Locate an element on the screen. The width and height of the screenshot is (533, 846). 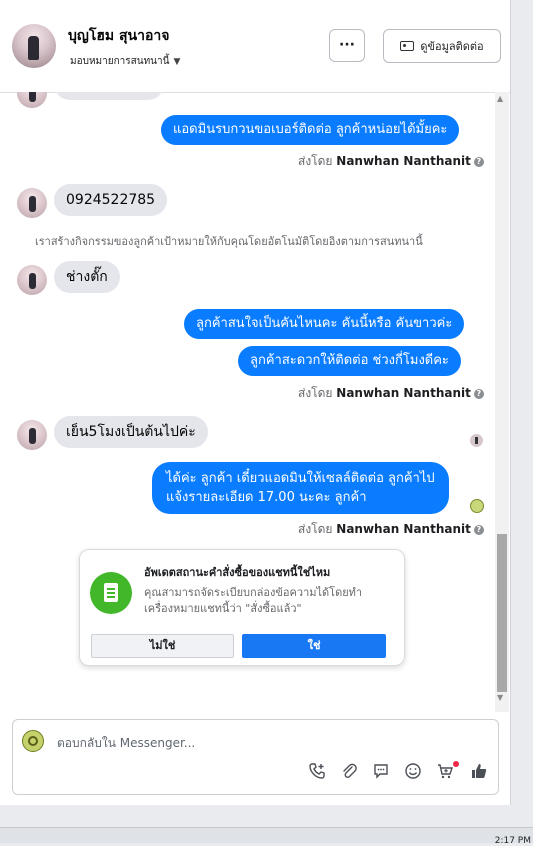
contact-name: บุญโฮม สุนาอาจ is located at coordinates (118, 36).